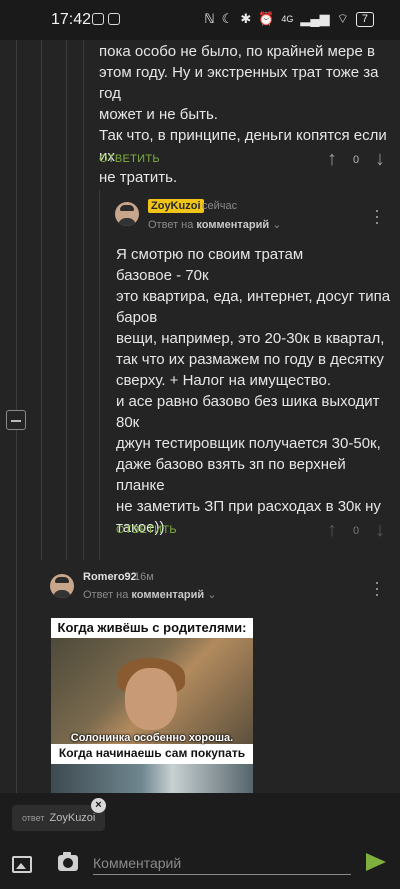 The width and height of the screenshot is (400, 889). I want to click on network-type: 4G, so click(287, 19).